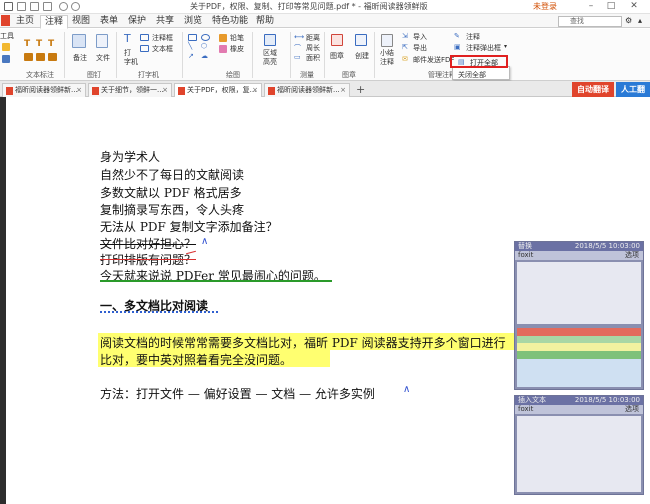  Describe the element at coordinates (237, 49) in the screenshot. I see `eraser-label: 橡皮` at that location.